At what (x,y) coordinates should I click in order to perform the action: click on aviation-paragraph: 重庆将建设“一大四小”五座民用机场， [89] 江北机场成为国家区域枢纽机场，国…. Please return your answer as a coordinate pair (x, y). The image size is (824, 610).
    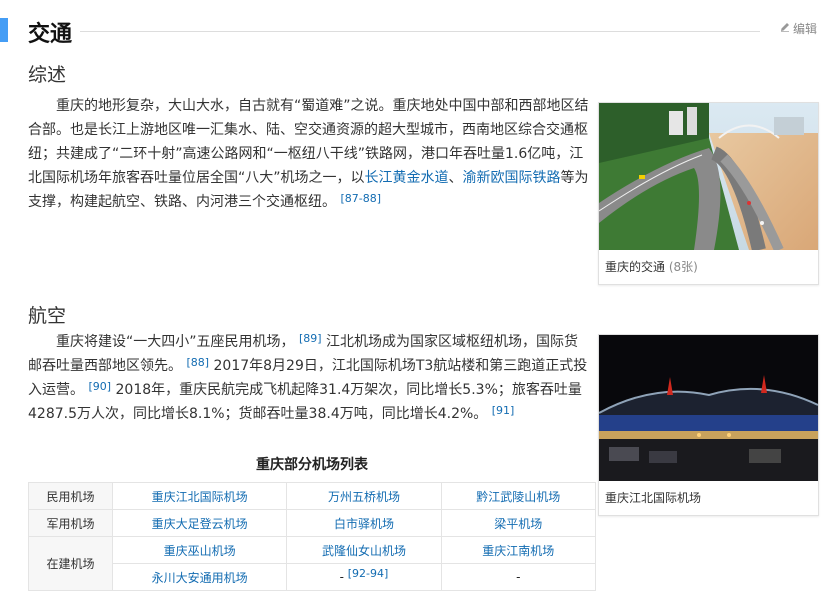
    Looking at the image, I should click on (308, 377).